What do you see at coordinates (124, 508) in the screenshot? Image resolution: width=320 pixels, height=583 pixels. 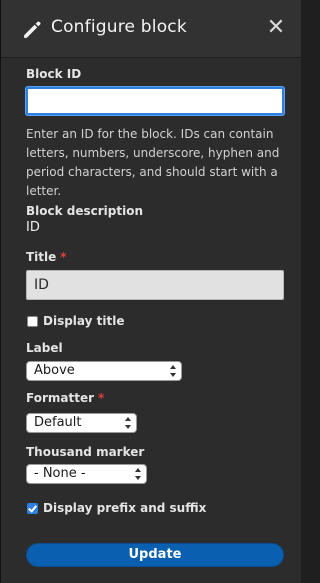 I see `prefix-suffix-label: Display prefix and suffix` at bounding box center [124, 508].